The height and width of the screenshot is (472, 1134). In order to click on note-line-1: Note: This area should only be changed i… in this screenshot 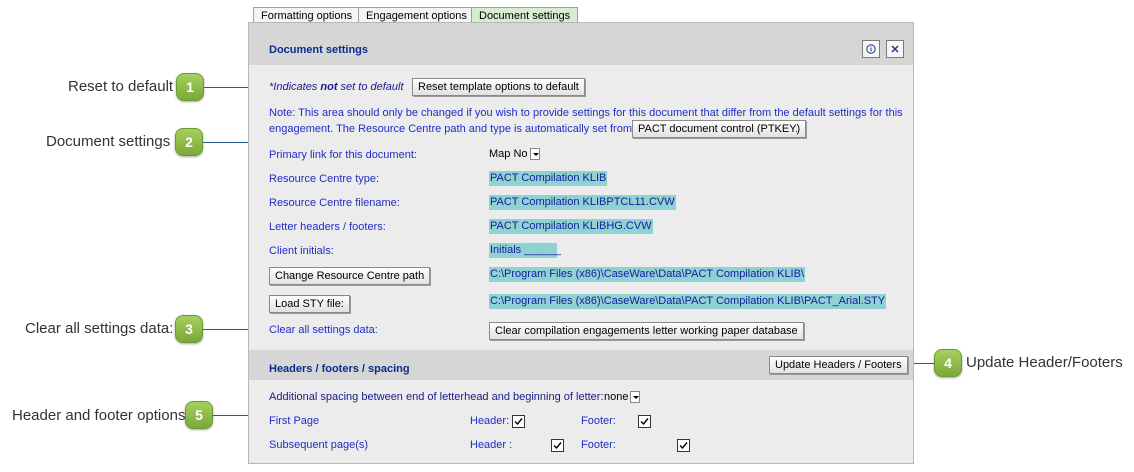, I will do `click(586, 113)`.